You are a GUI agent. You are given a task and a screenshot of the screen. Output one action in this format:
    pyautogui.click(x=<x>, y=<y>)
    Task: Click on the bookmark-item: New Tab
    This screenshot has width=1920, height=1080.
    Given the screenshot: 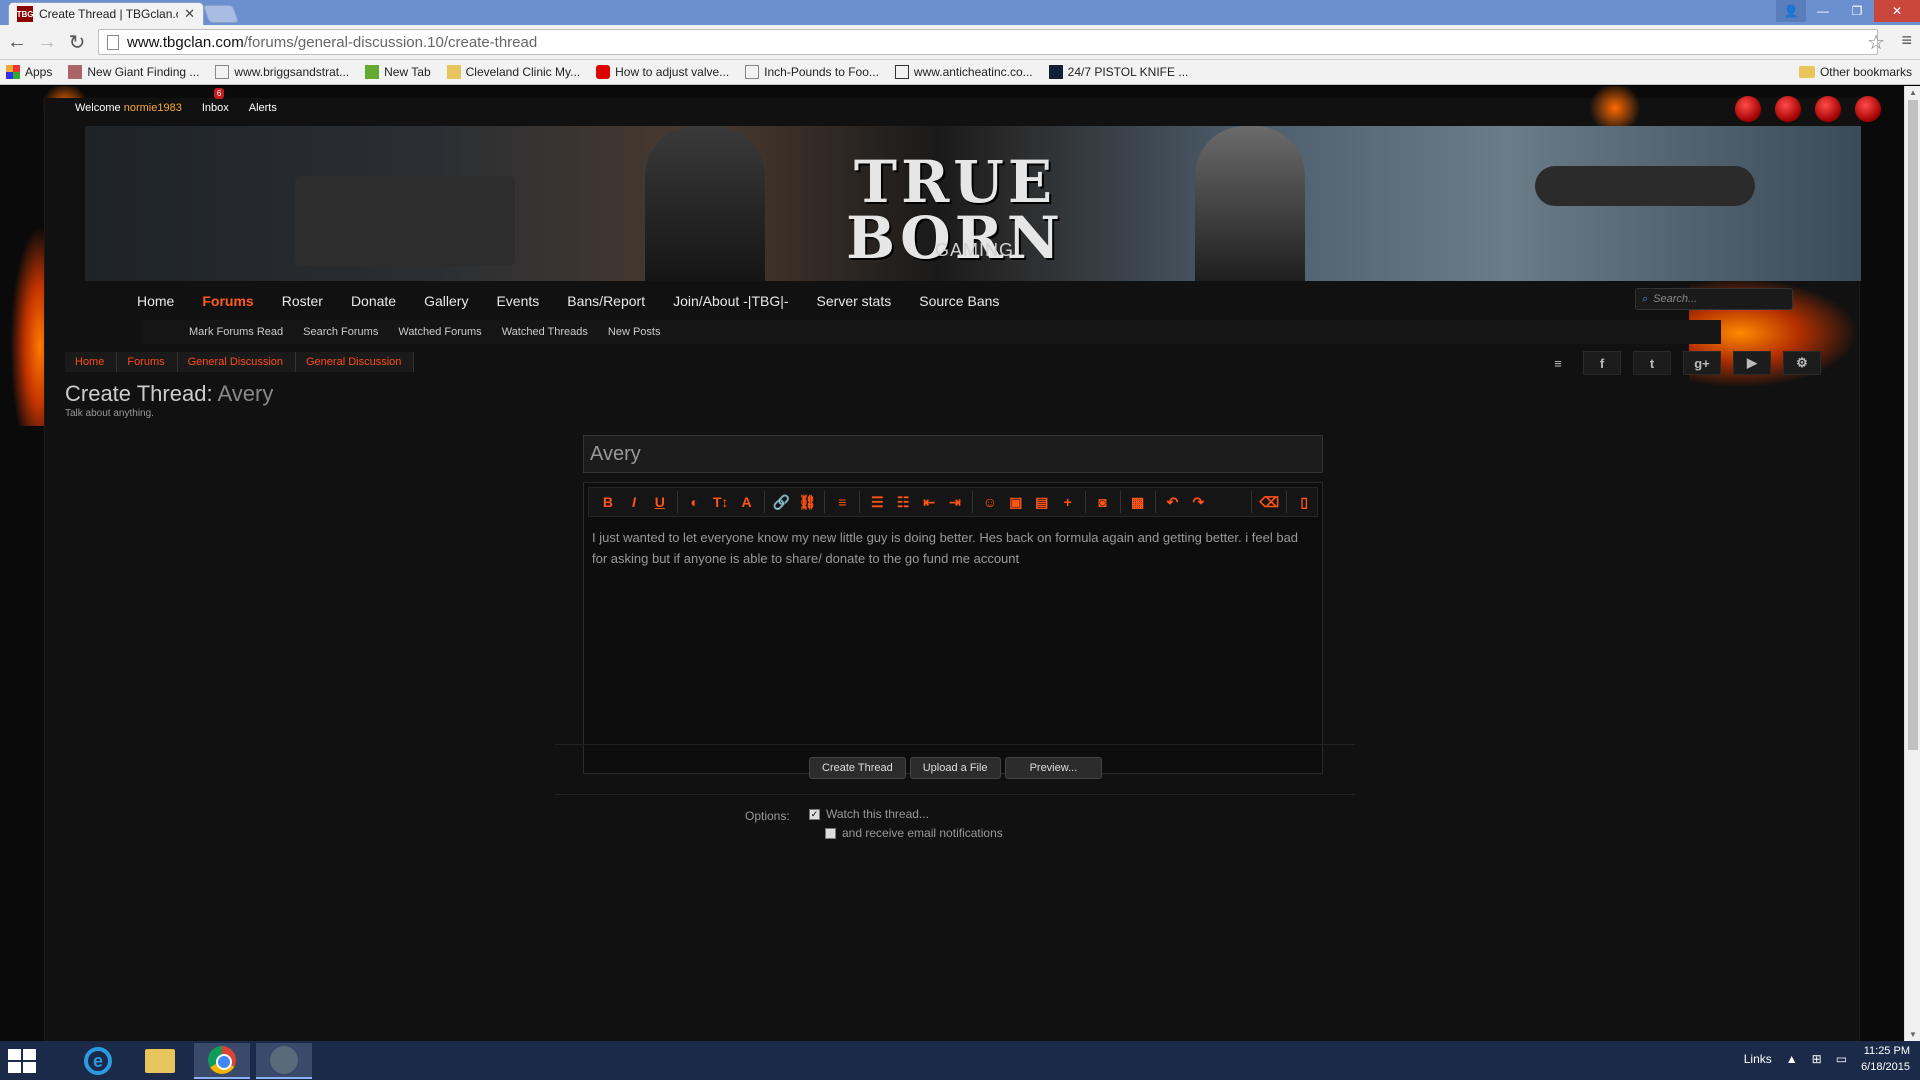 What is the action you would take?
    pyautogui.click(x=398, y=72)
    